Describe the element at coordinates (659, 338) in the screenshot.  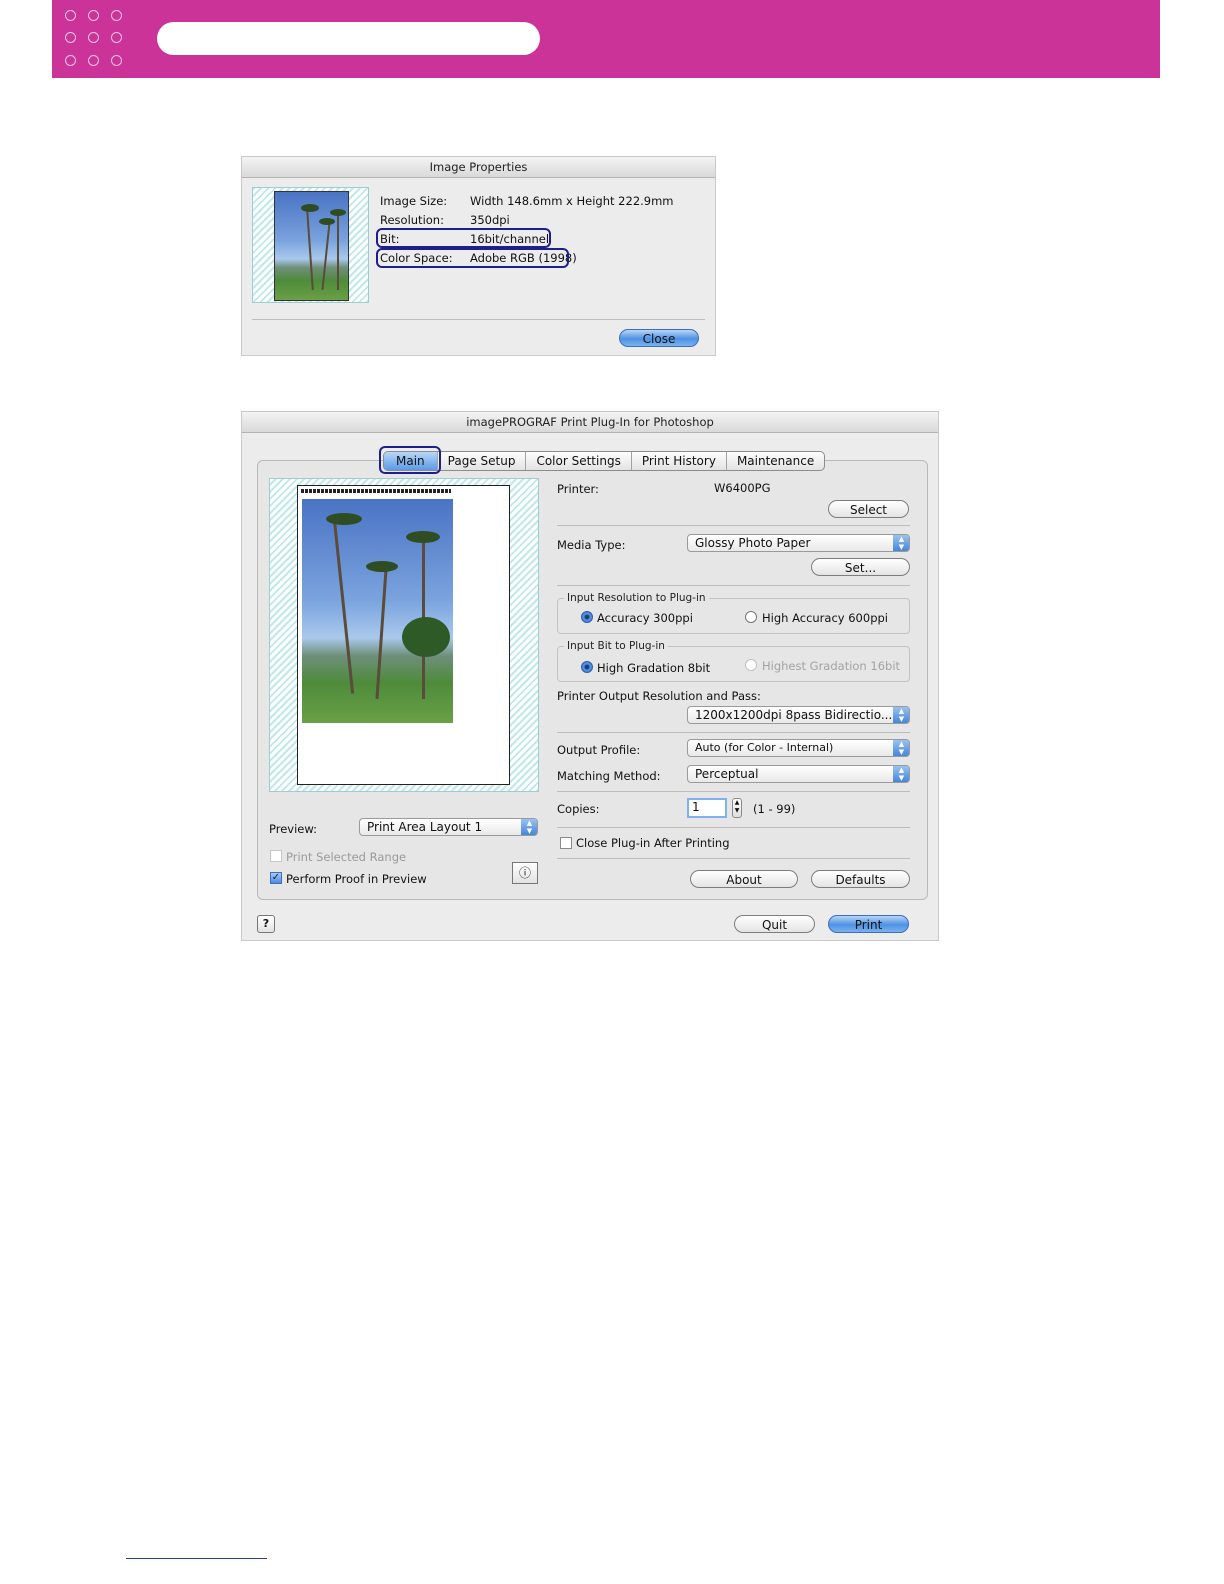
I see `close-button: Close` at that location.